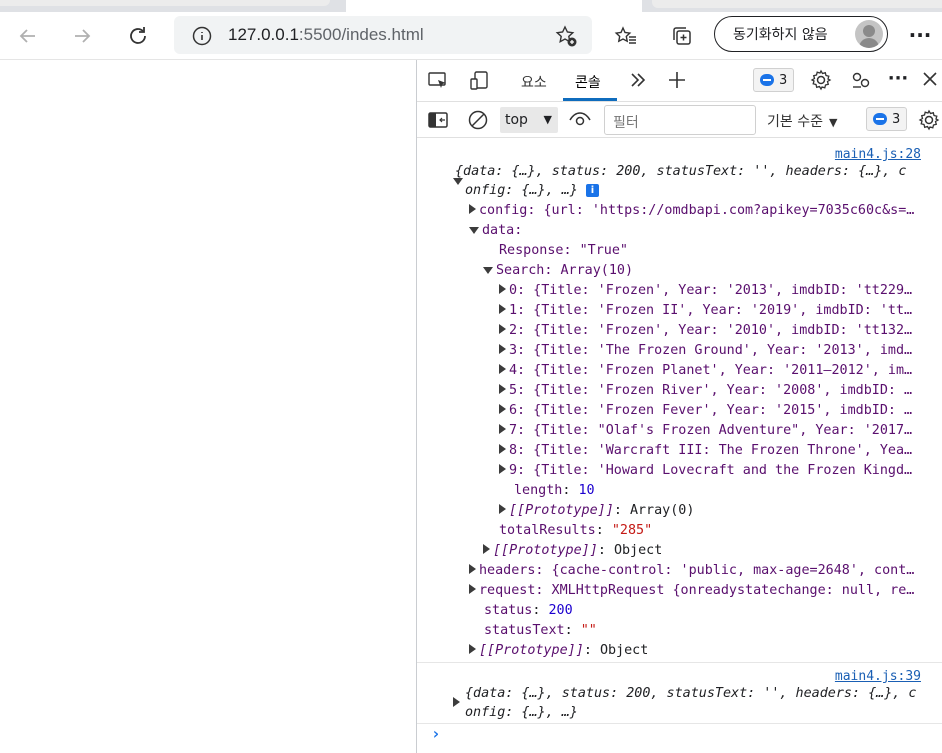  Describe the element at coordinates (576, 530) in the screenshot. I see `tree-row-total-results: totalResults: "285"` at that location.